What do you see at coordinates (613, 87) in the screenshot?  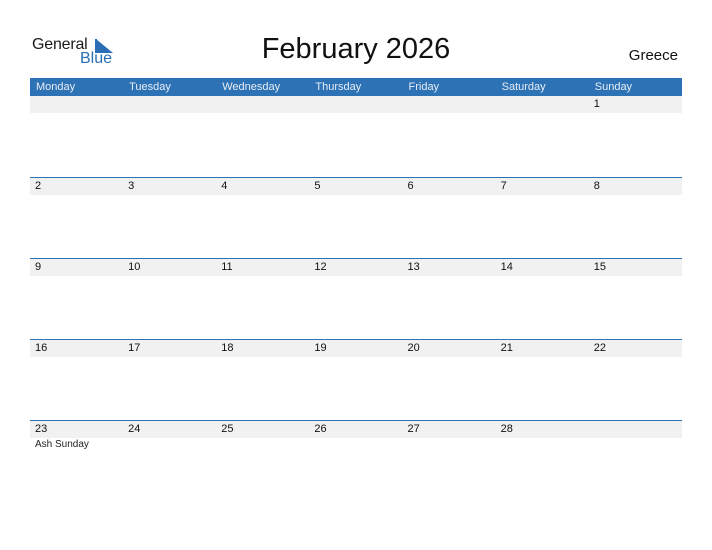 I see `weekday-sunday: Sunday` at bounding box center [613, 87].